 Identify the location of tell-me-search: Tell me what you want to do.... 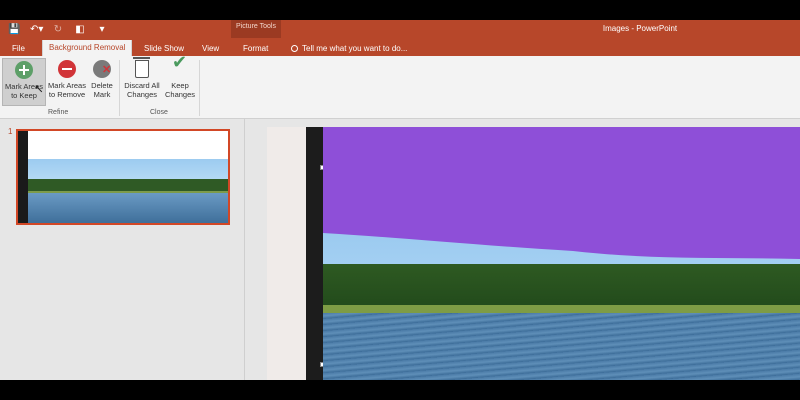
(349, 49).